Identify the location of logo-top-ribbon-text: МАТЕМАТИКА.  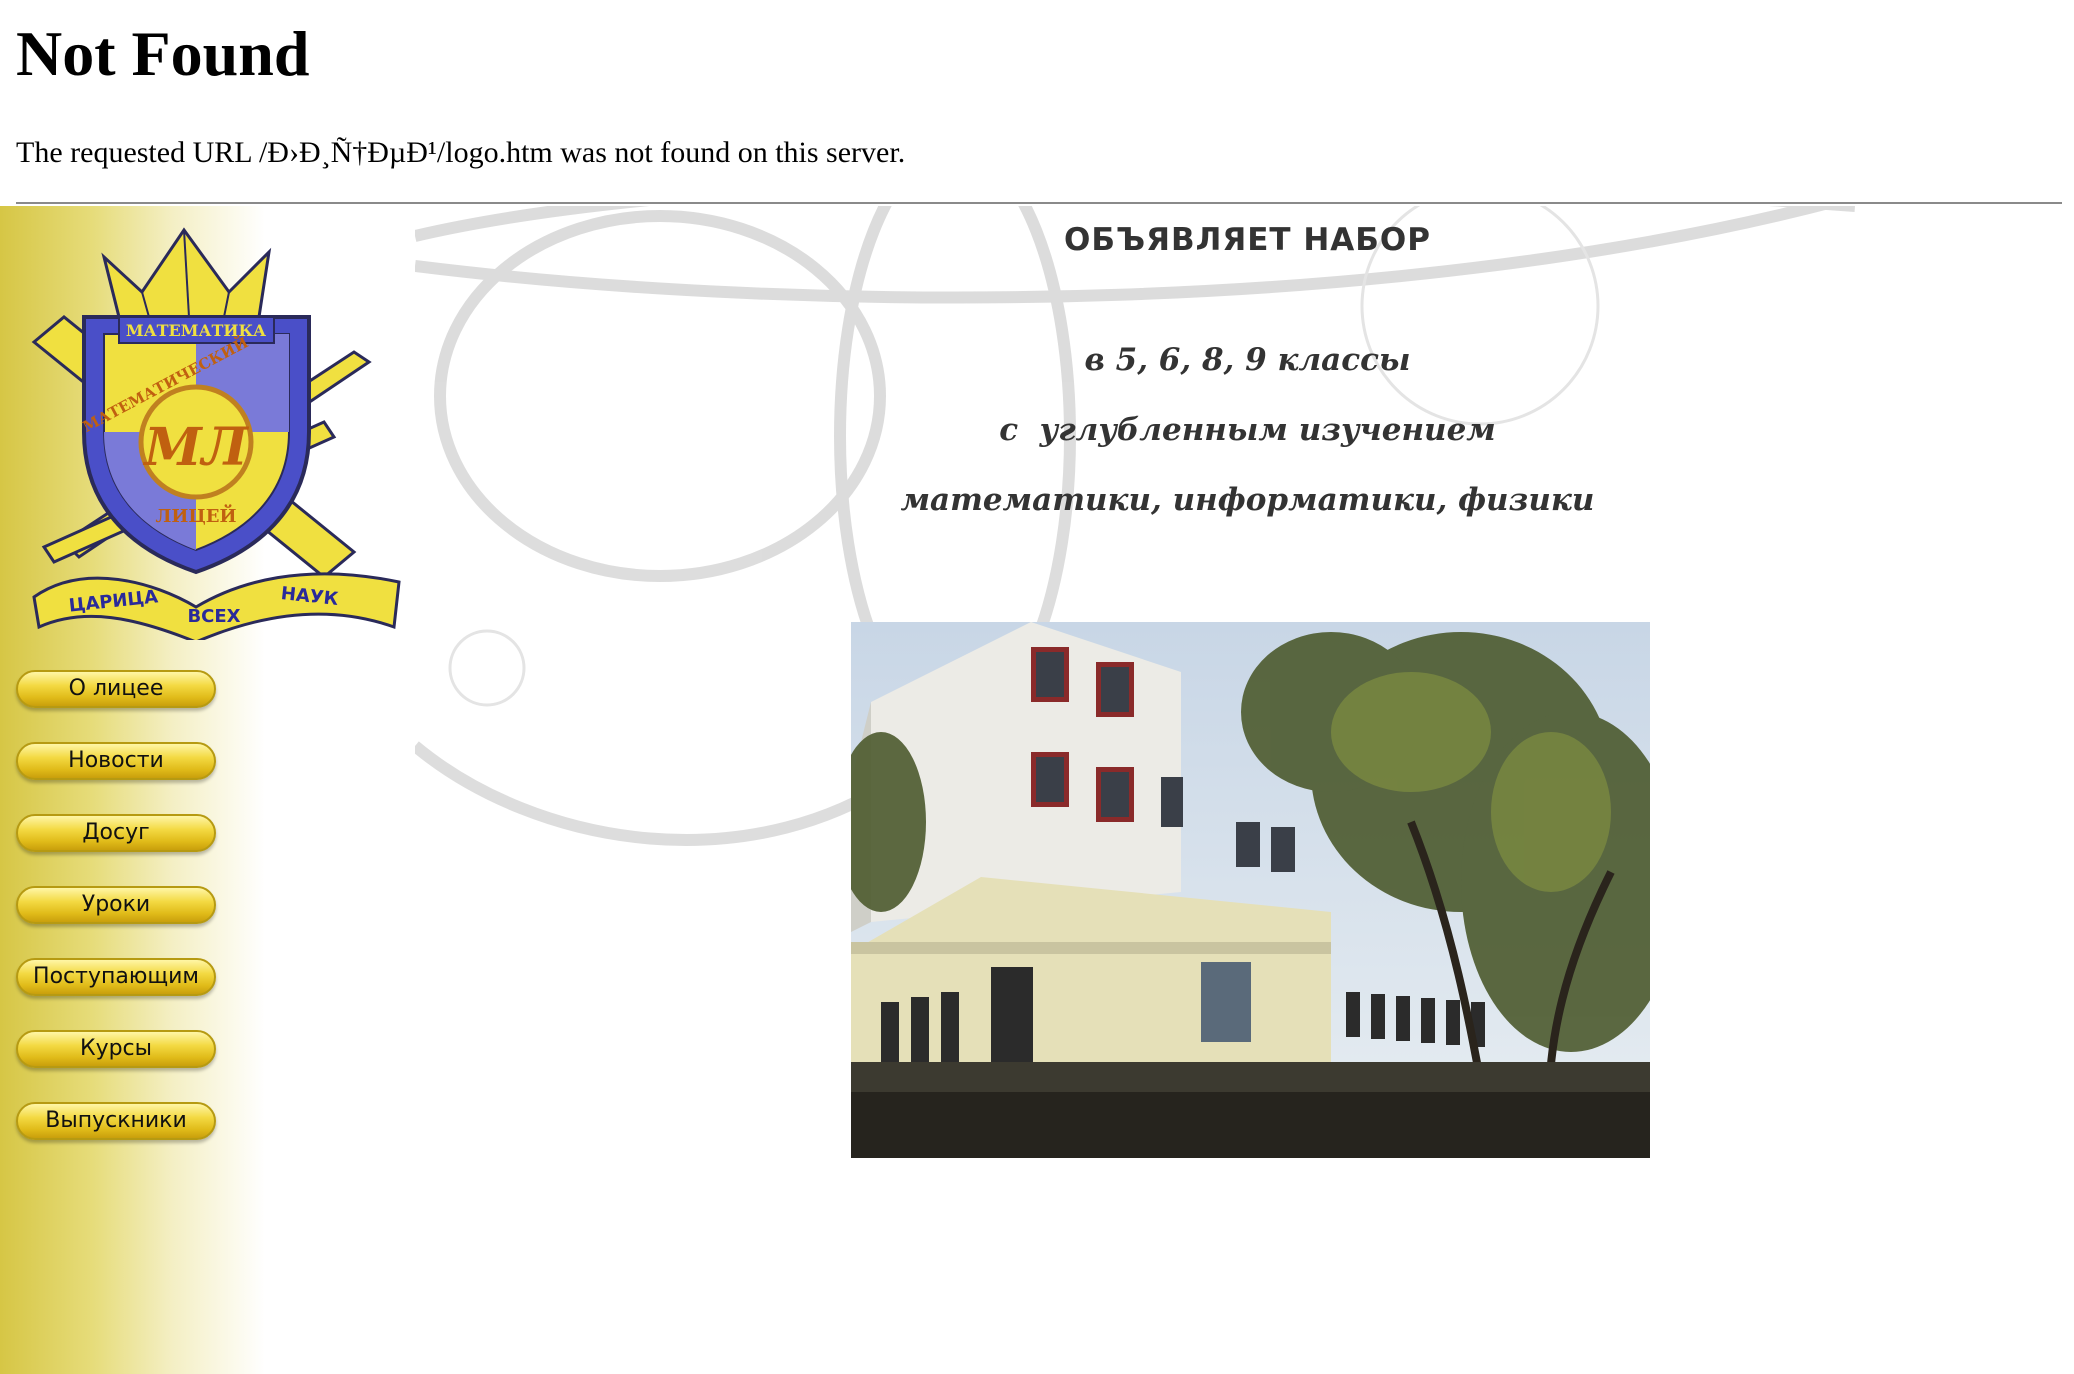
(196, 330).